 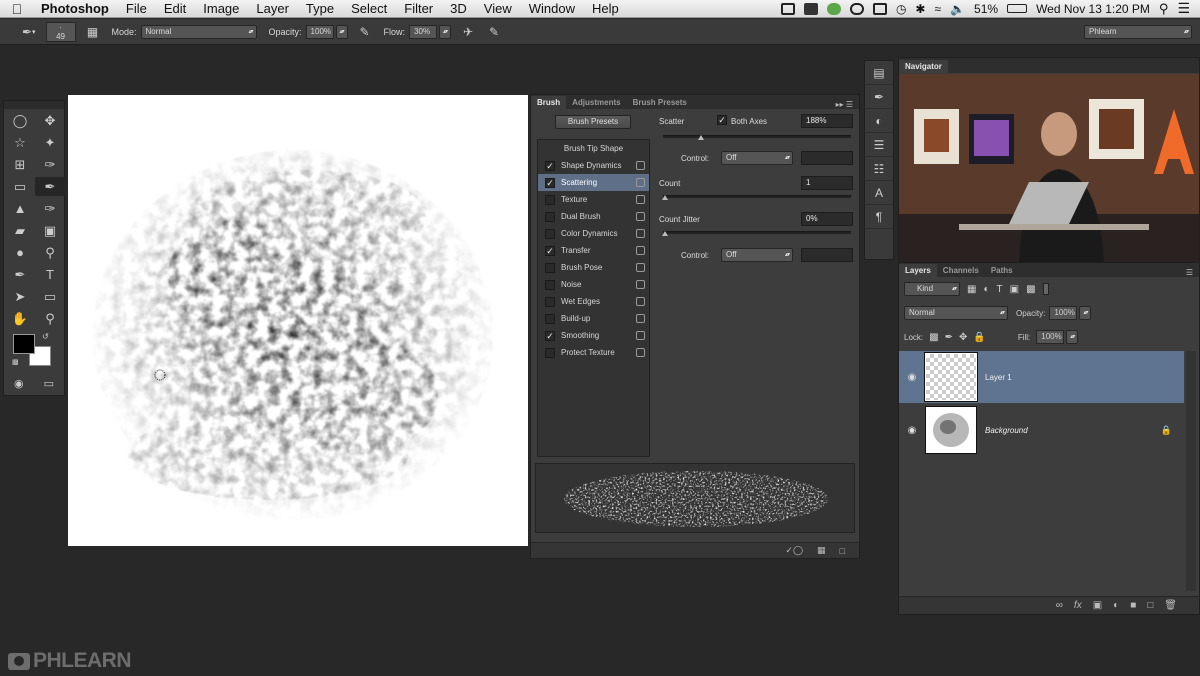 What do you see at coordinates (1030, 289) in the screenshot?
I see `filter-smart-object-icon: ▩` at bounding box center [1030, 289].